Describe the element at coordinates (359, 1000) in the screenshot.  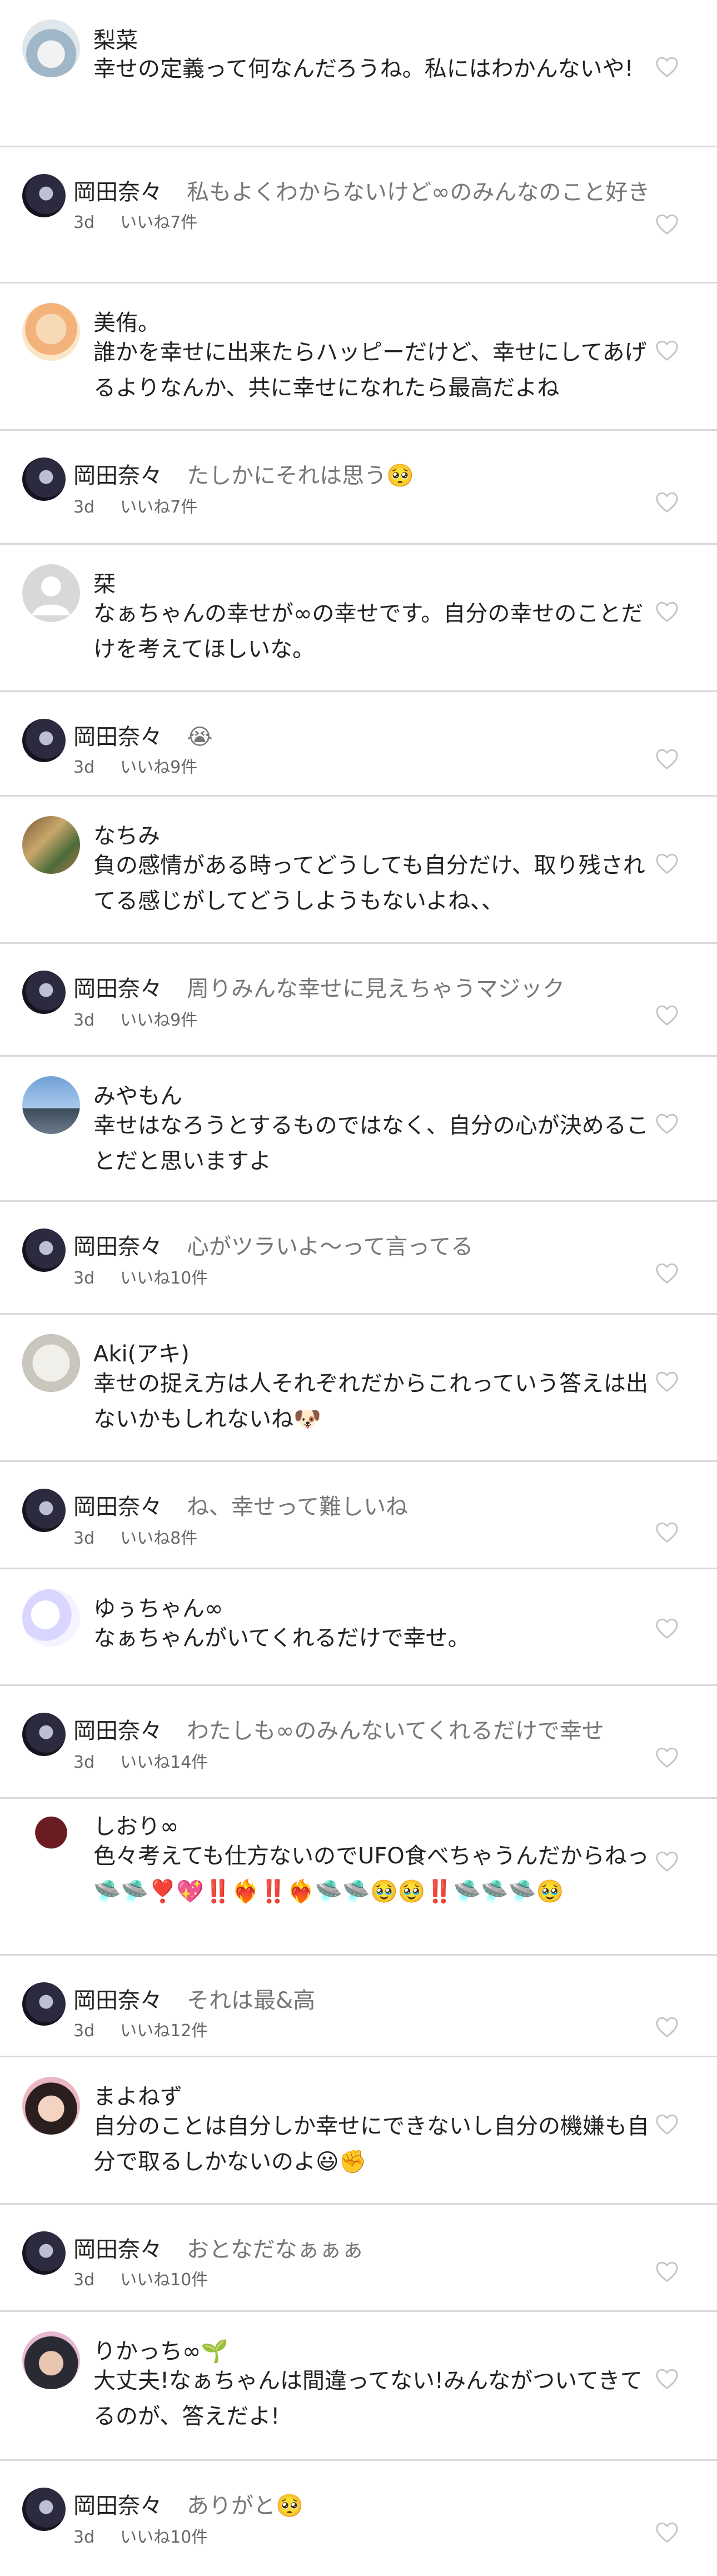
I see `reply-item: 岡田奈々 周りみんな幸せに見えちゃうマジック 3d いいね9件` at that location.